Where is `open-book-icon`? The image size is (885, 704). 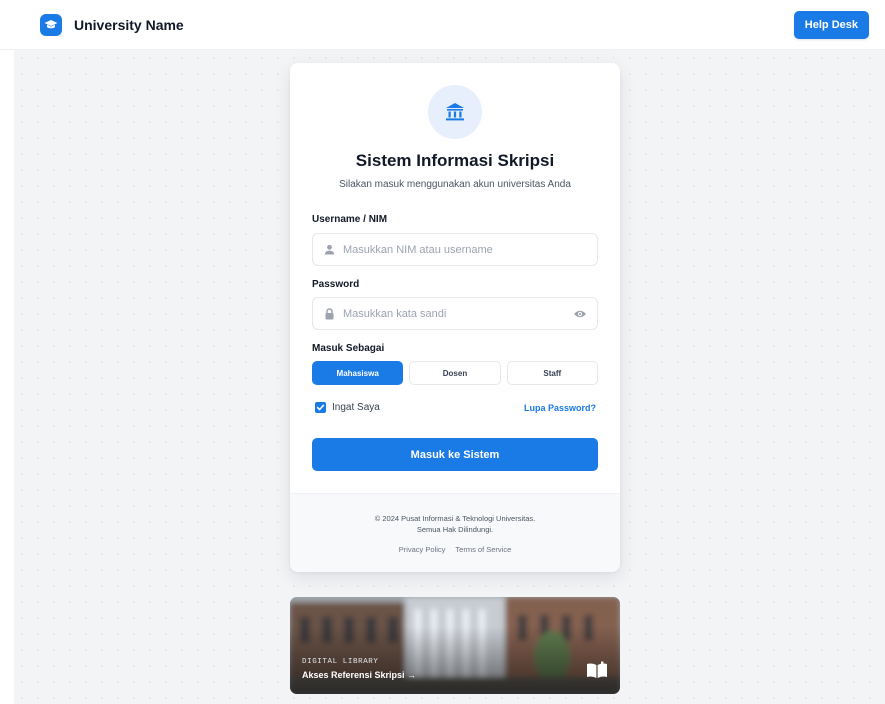
open-book-icon is located at coordinates (597, 669).